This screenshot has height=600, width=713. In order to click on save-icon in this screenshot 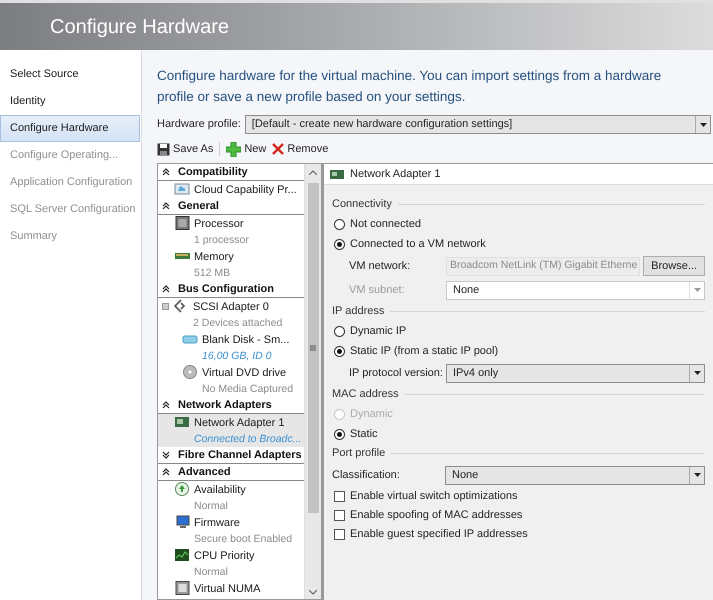, I will do `click(163, 149)`.